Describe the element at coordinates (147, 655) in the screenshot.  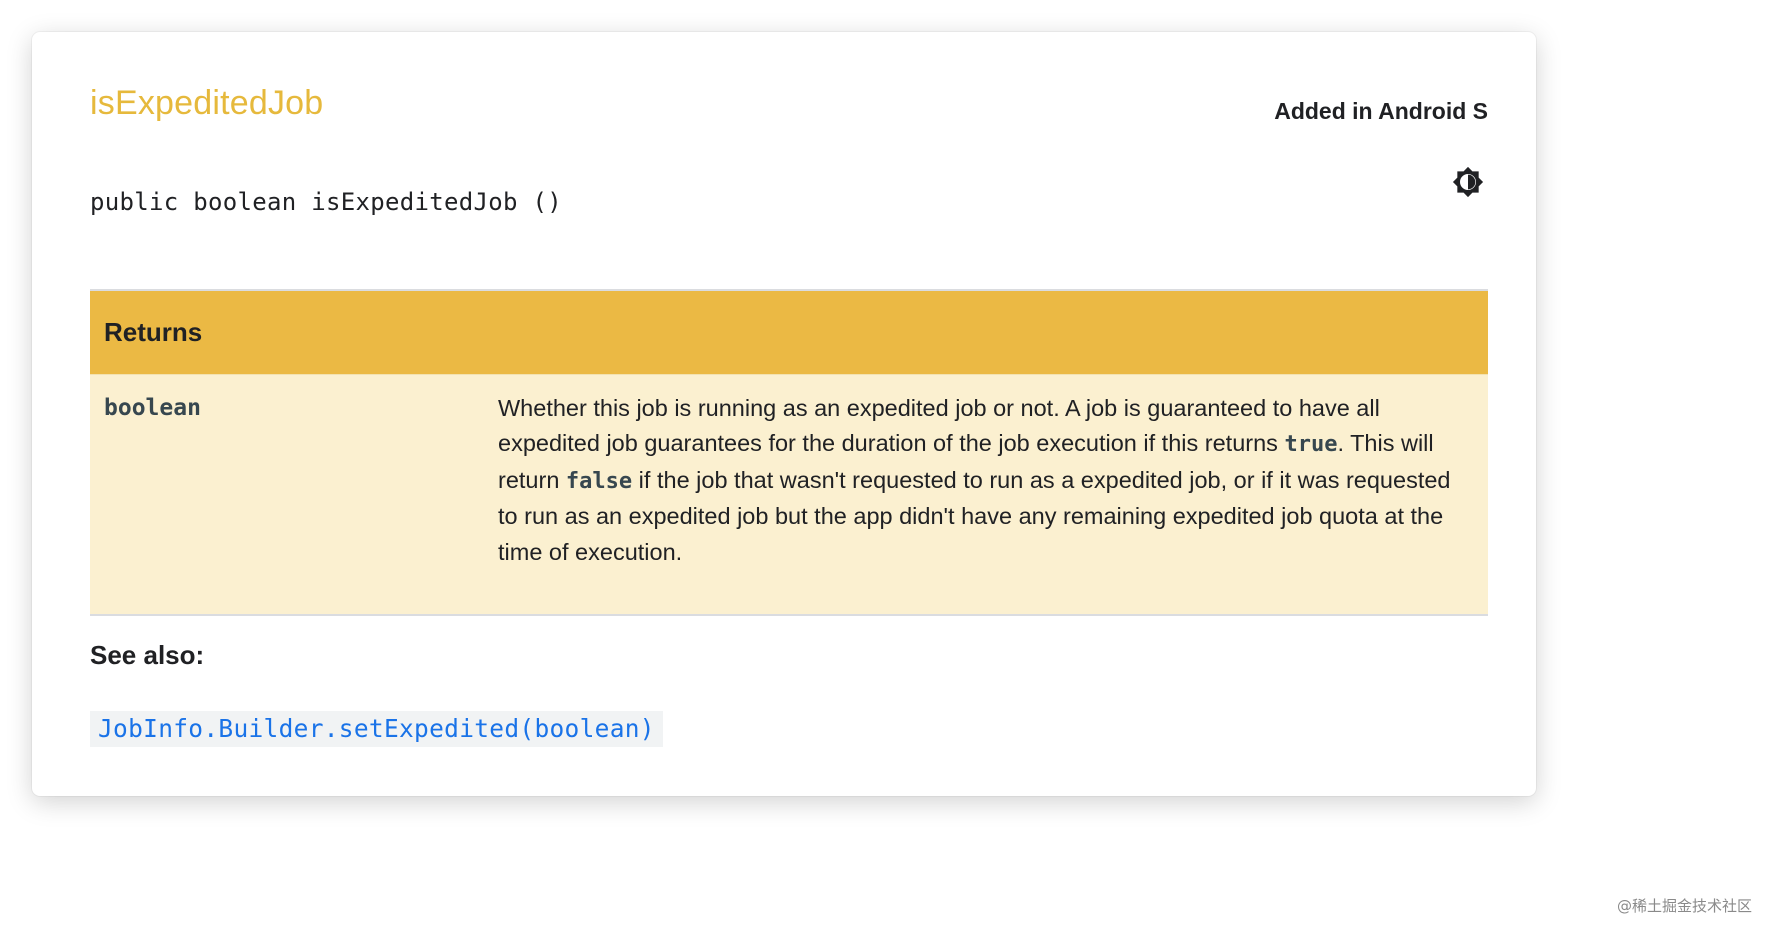
I see `see-also-heading: See also:` at that location.